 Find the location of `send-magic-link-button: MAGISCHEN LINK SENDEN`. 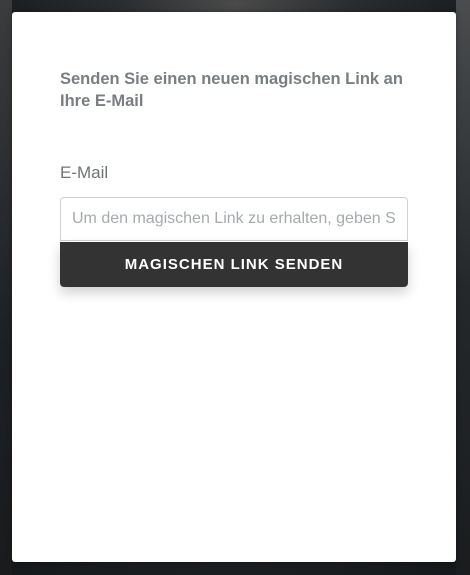

send-magic-link-button: MAGISCHEN LINK SENDEN is located at coordinates (234, 264).